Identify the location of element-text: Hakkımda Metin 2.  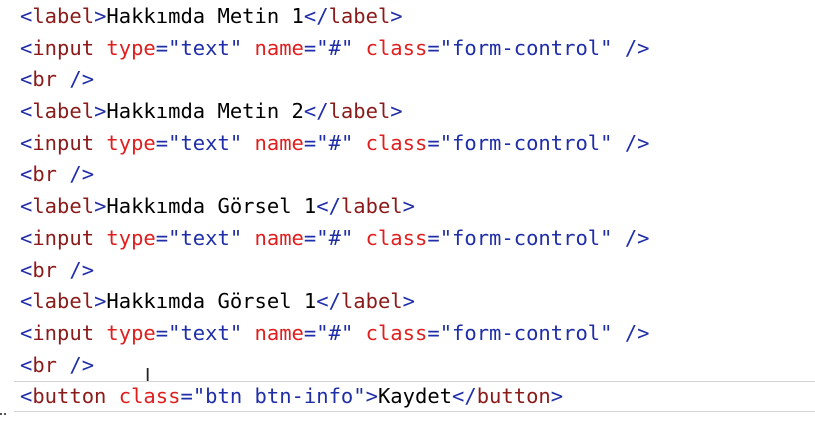
(205, 111).